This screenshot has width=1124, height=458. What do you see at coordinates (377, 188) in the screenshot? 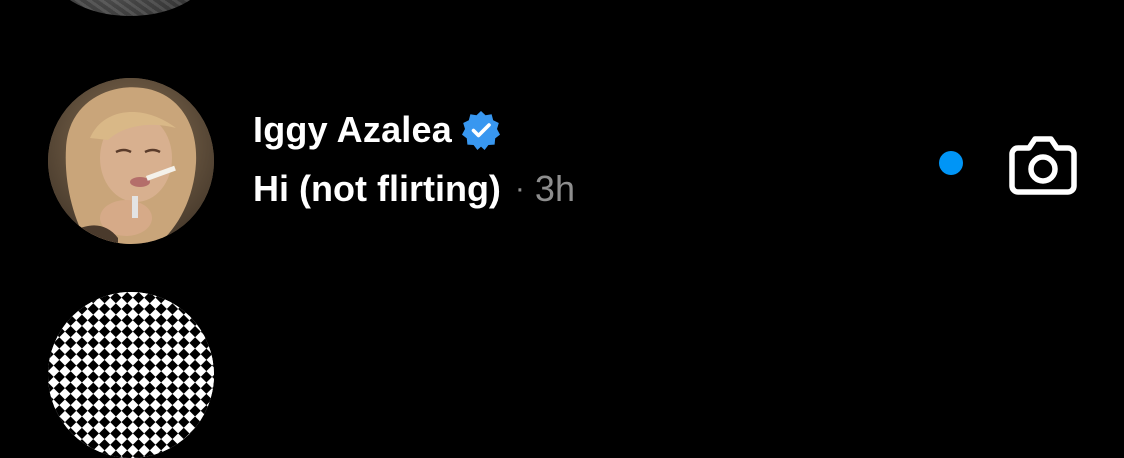
I see `message-preview: Hi (not flirting)` at bounding box center [377, 188].